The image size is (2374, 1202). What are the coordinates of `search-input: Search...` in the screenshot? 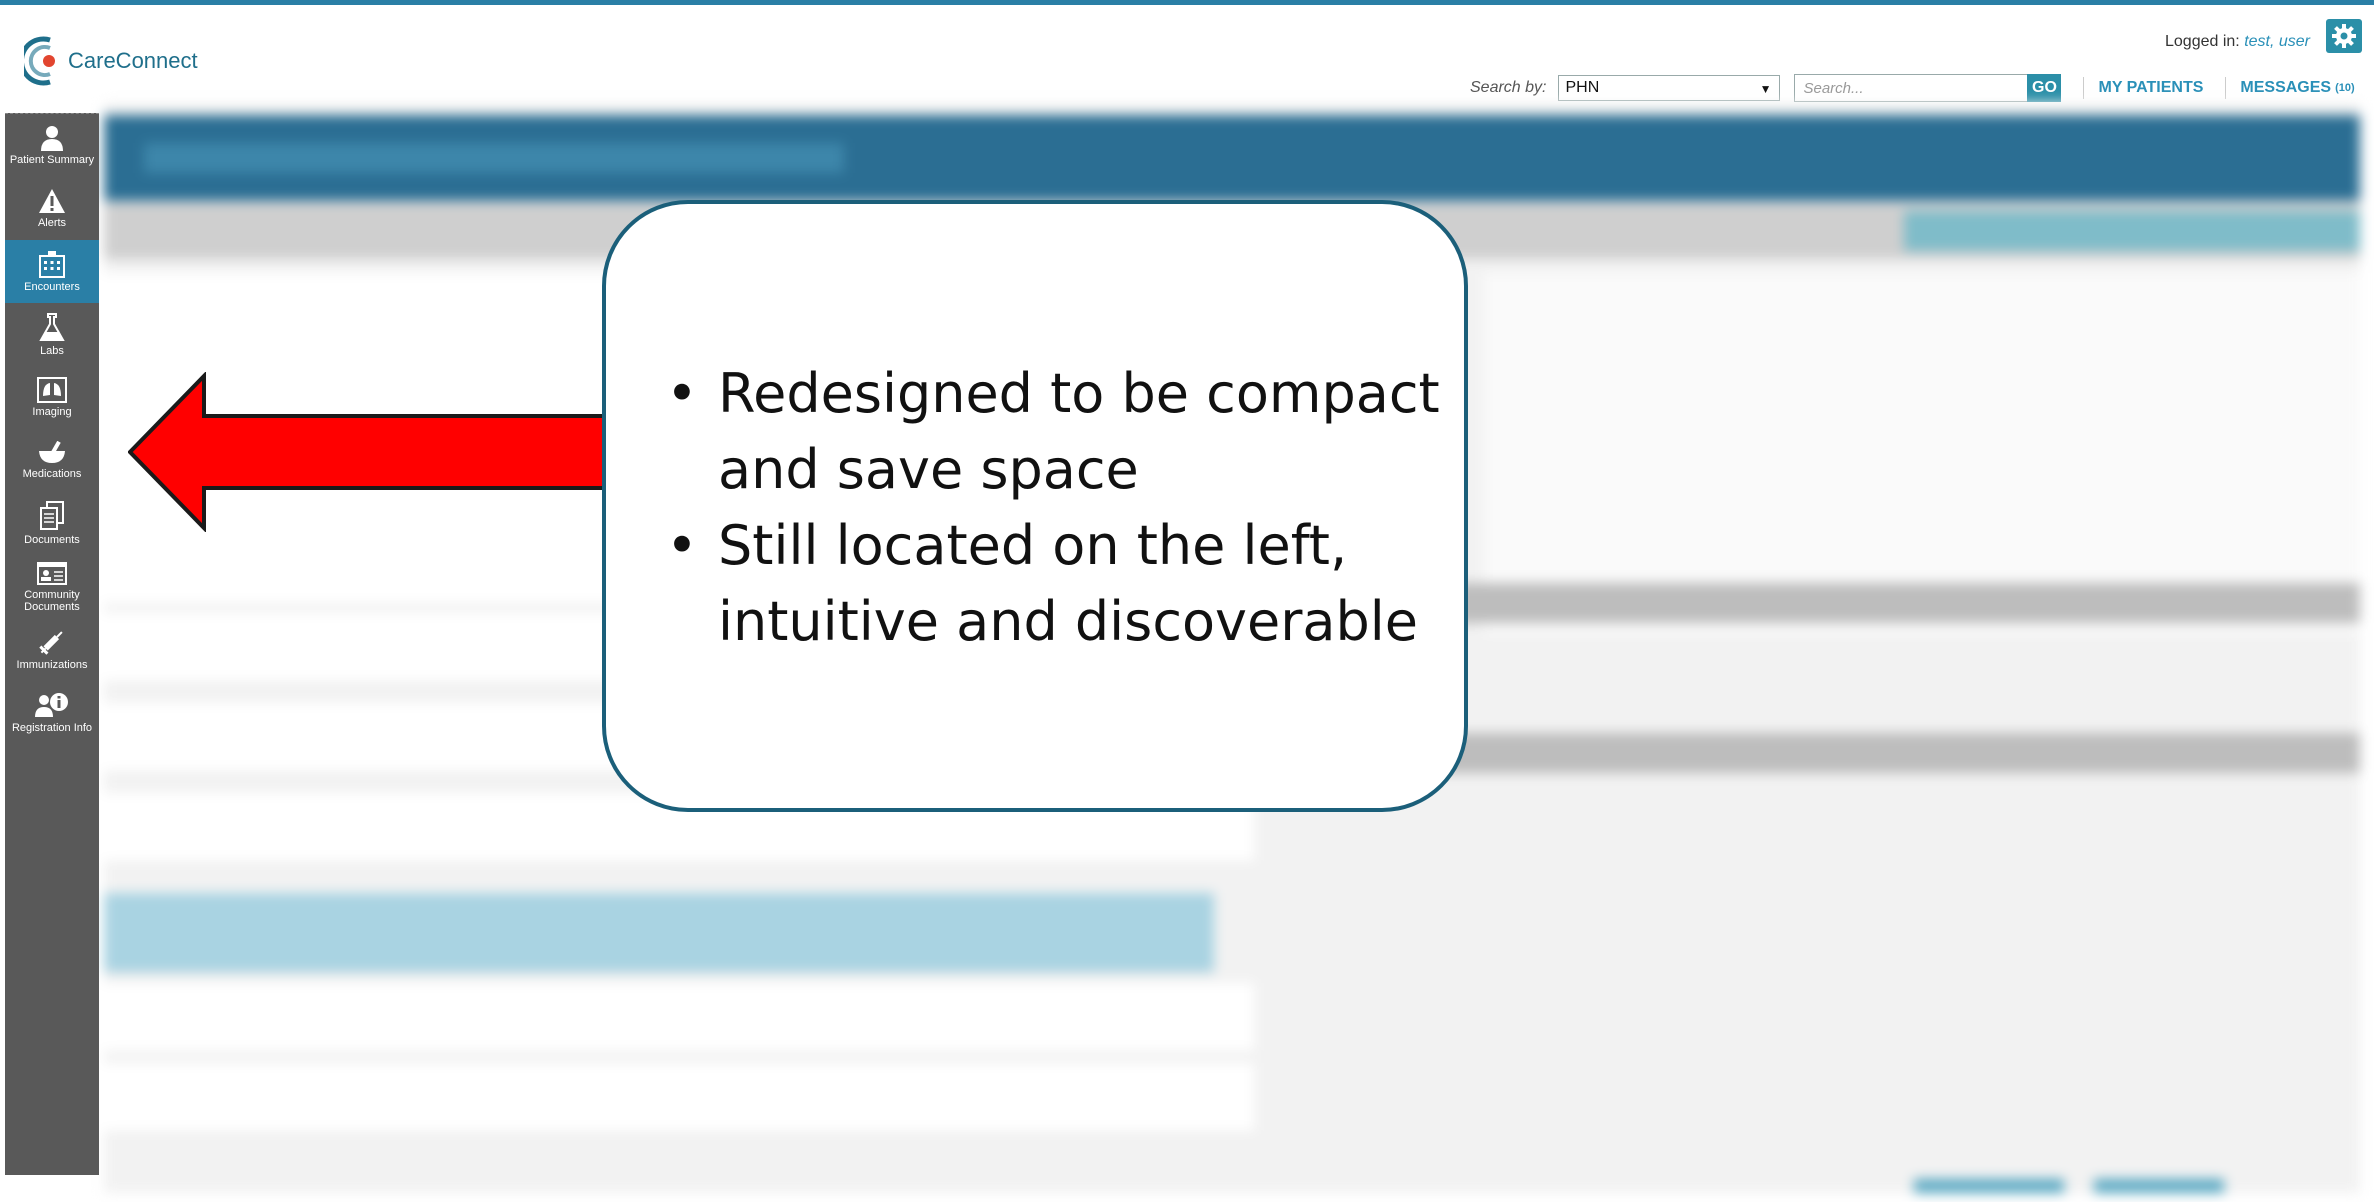 It's located at (1911, 88).